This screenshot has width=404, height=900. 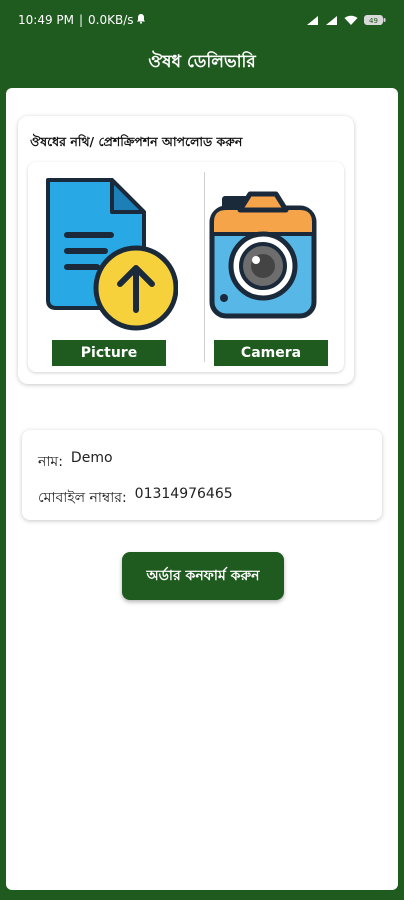 What do you see at coordinates (50, 462) in the screenshot?
I see `name-label: নাম:` at bounding box center [50, 462].